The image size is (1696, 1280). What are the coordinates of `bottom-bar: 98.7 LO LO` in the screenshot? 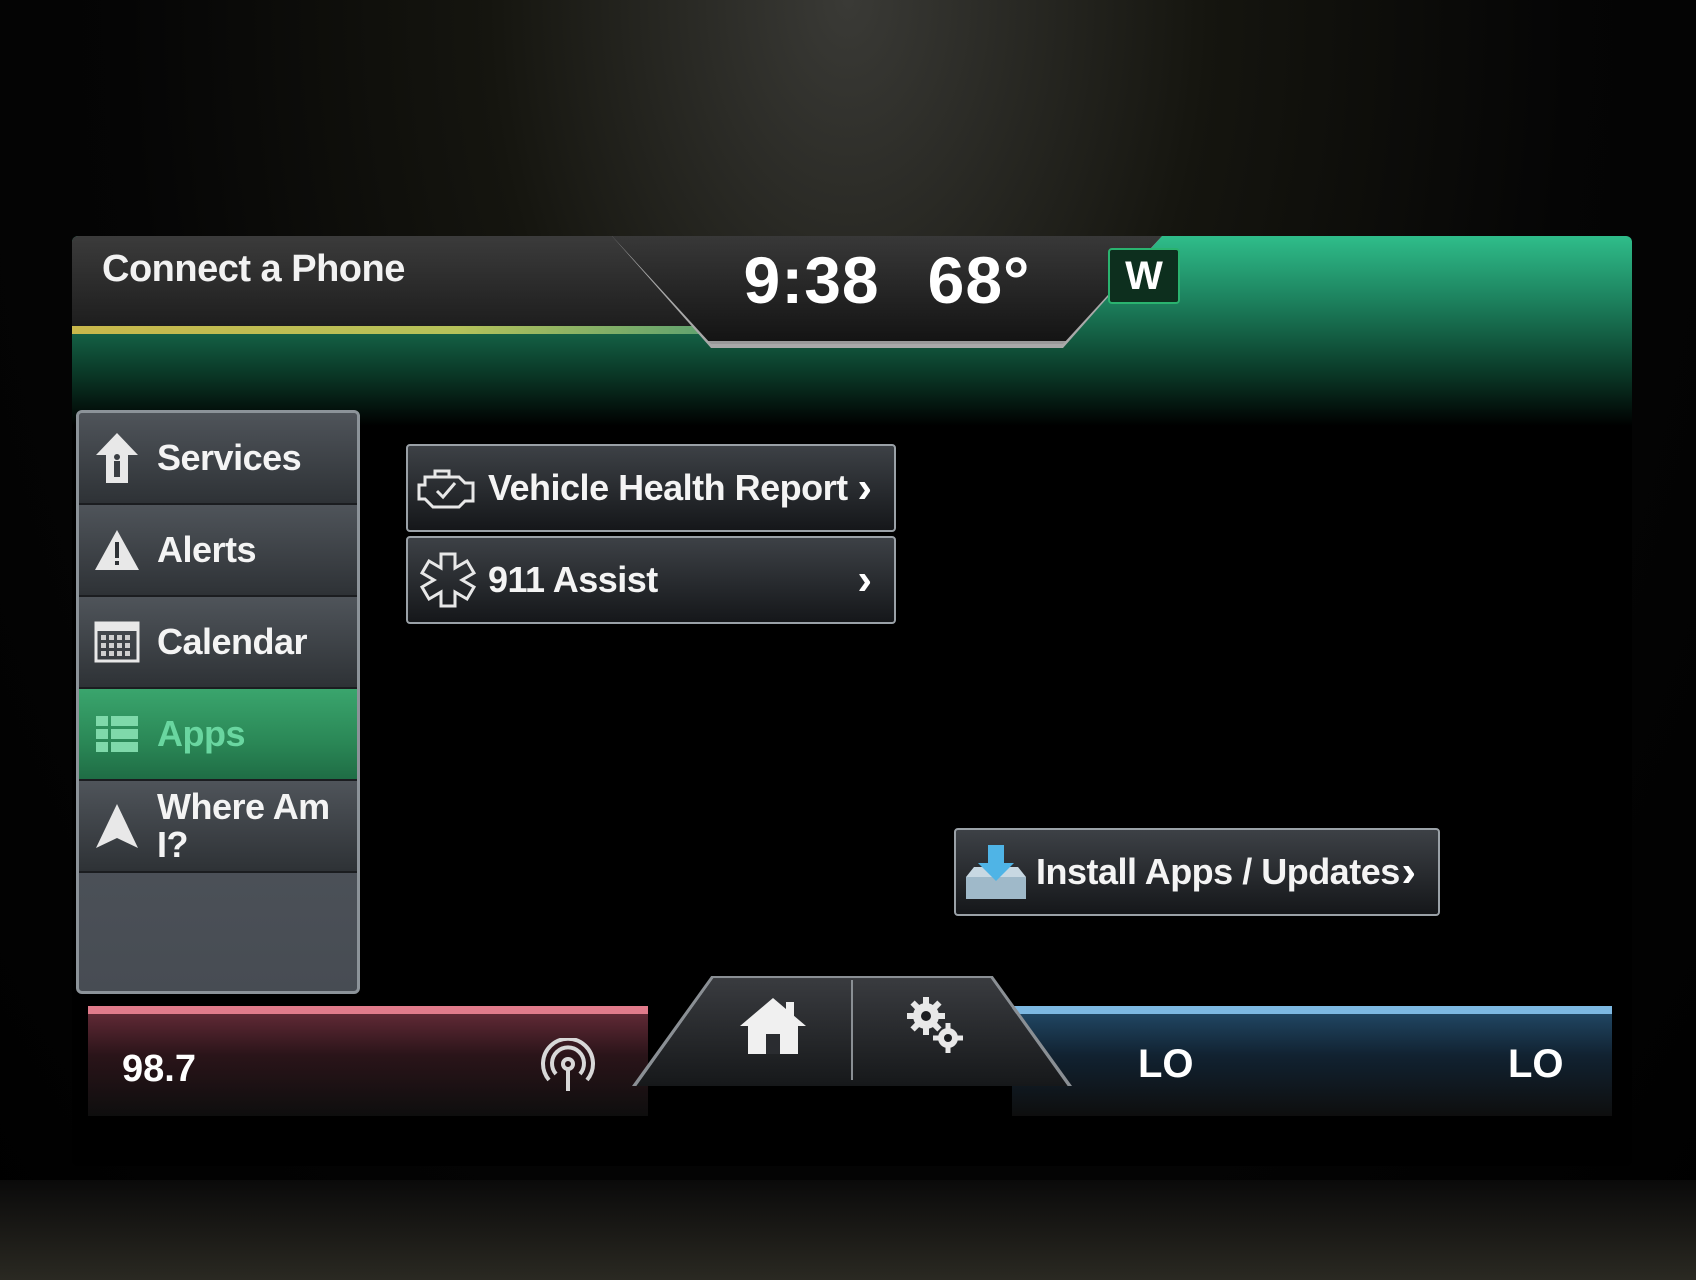 It's located at (852, 1071).